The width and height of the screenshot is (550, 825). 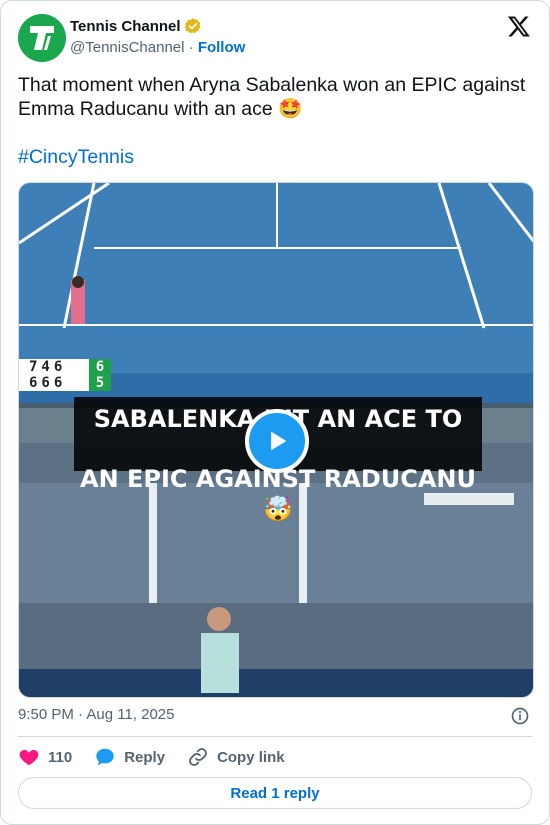 I want to click on current-set-p2: 5, so click(x=100, y=383).